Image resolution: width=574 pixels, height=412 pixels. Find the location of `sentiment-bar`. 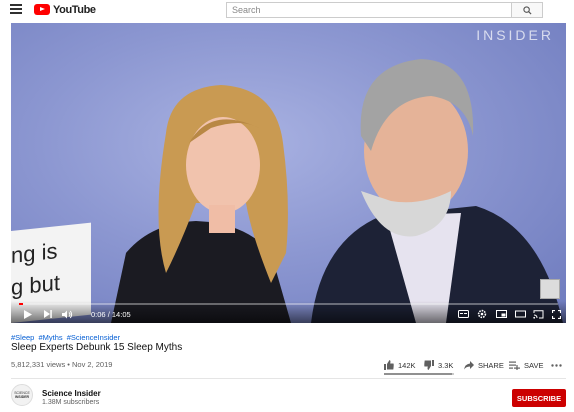

sentiment-bar is located at coordinates (419, 374).